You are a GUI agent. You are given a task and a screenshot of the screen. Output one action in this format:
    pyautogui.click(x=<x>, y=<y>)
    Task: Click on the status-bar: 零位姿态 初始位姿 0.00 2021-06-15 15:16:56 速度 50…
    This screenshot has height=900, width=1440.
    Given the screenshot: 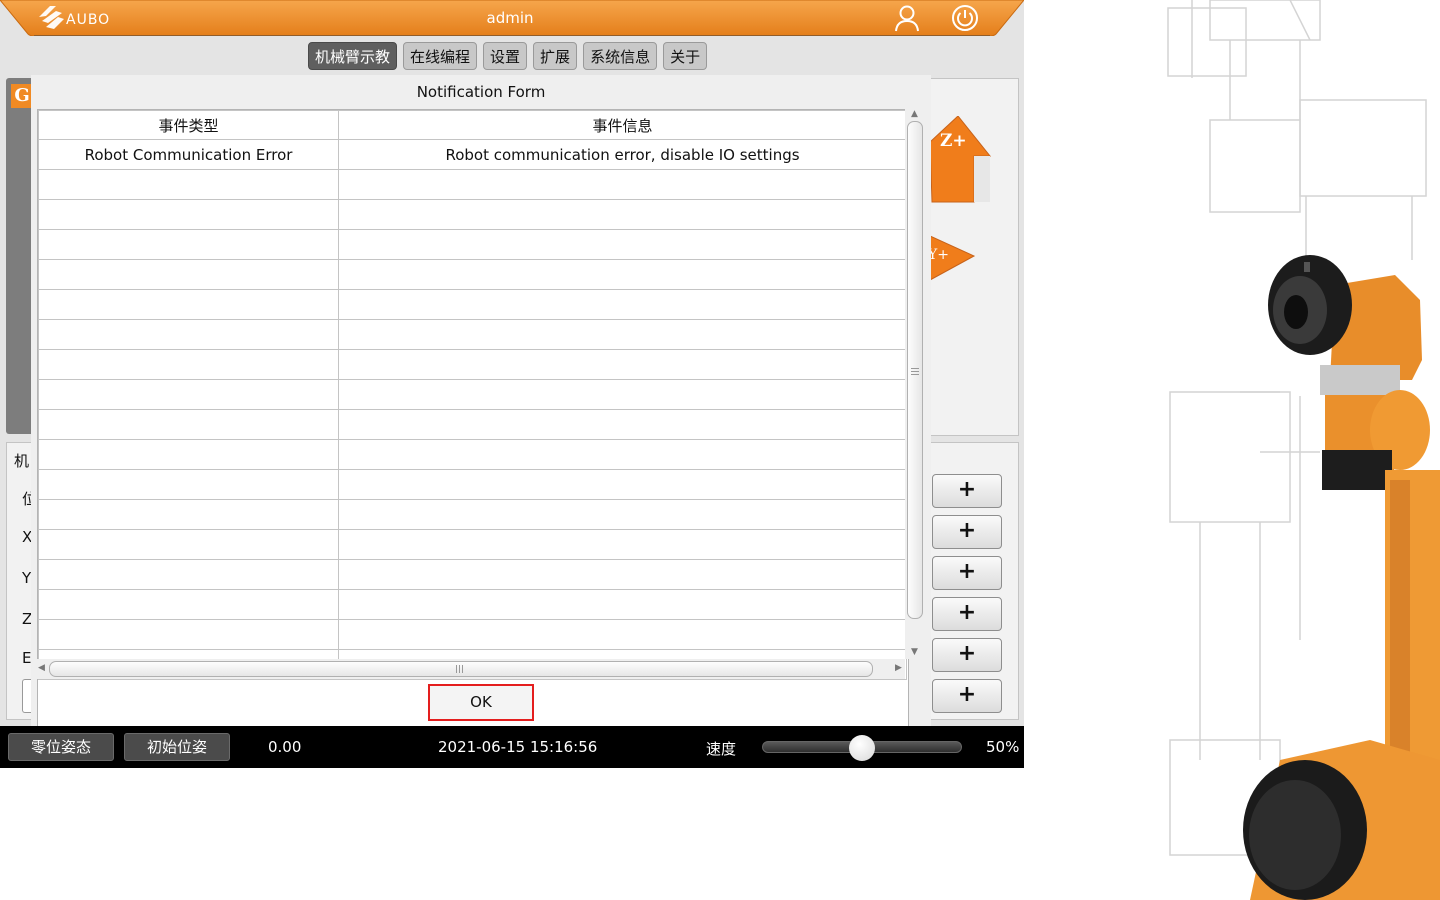 What is the action you would take?
    pyautogui.click(x=512, y=747)
    